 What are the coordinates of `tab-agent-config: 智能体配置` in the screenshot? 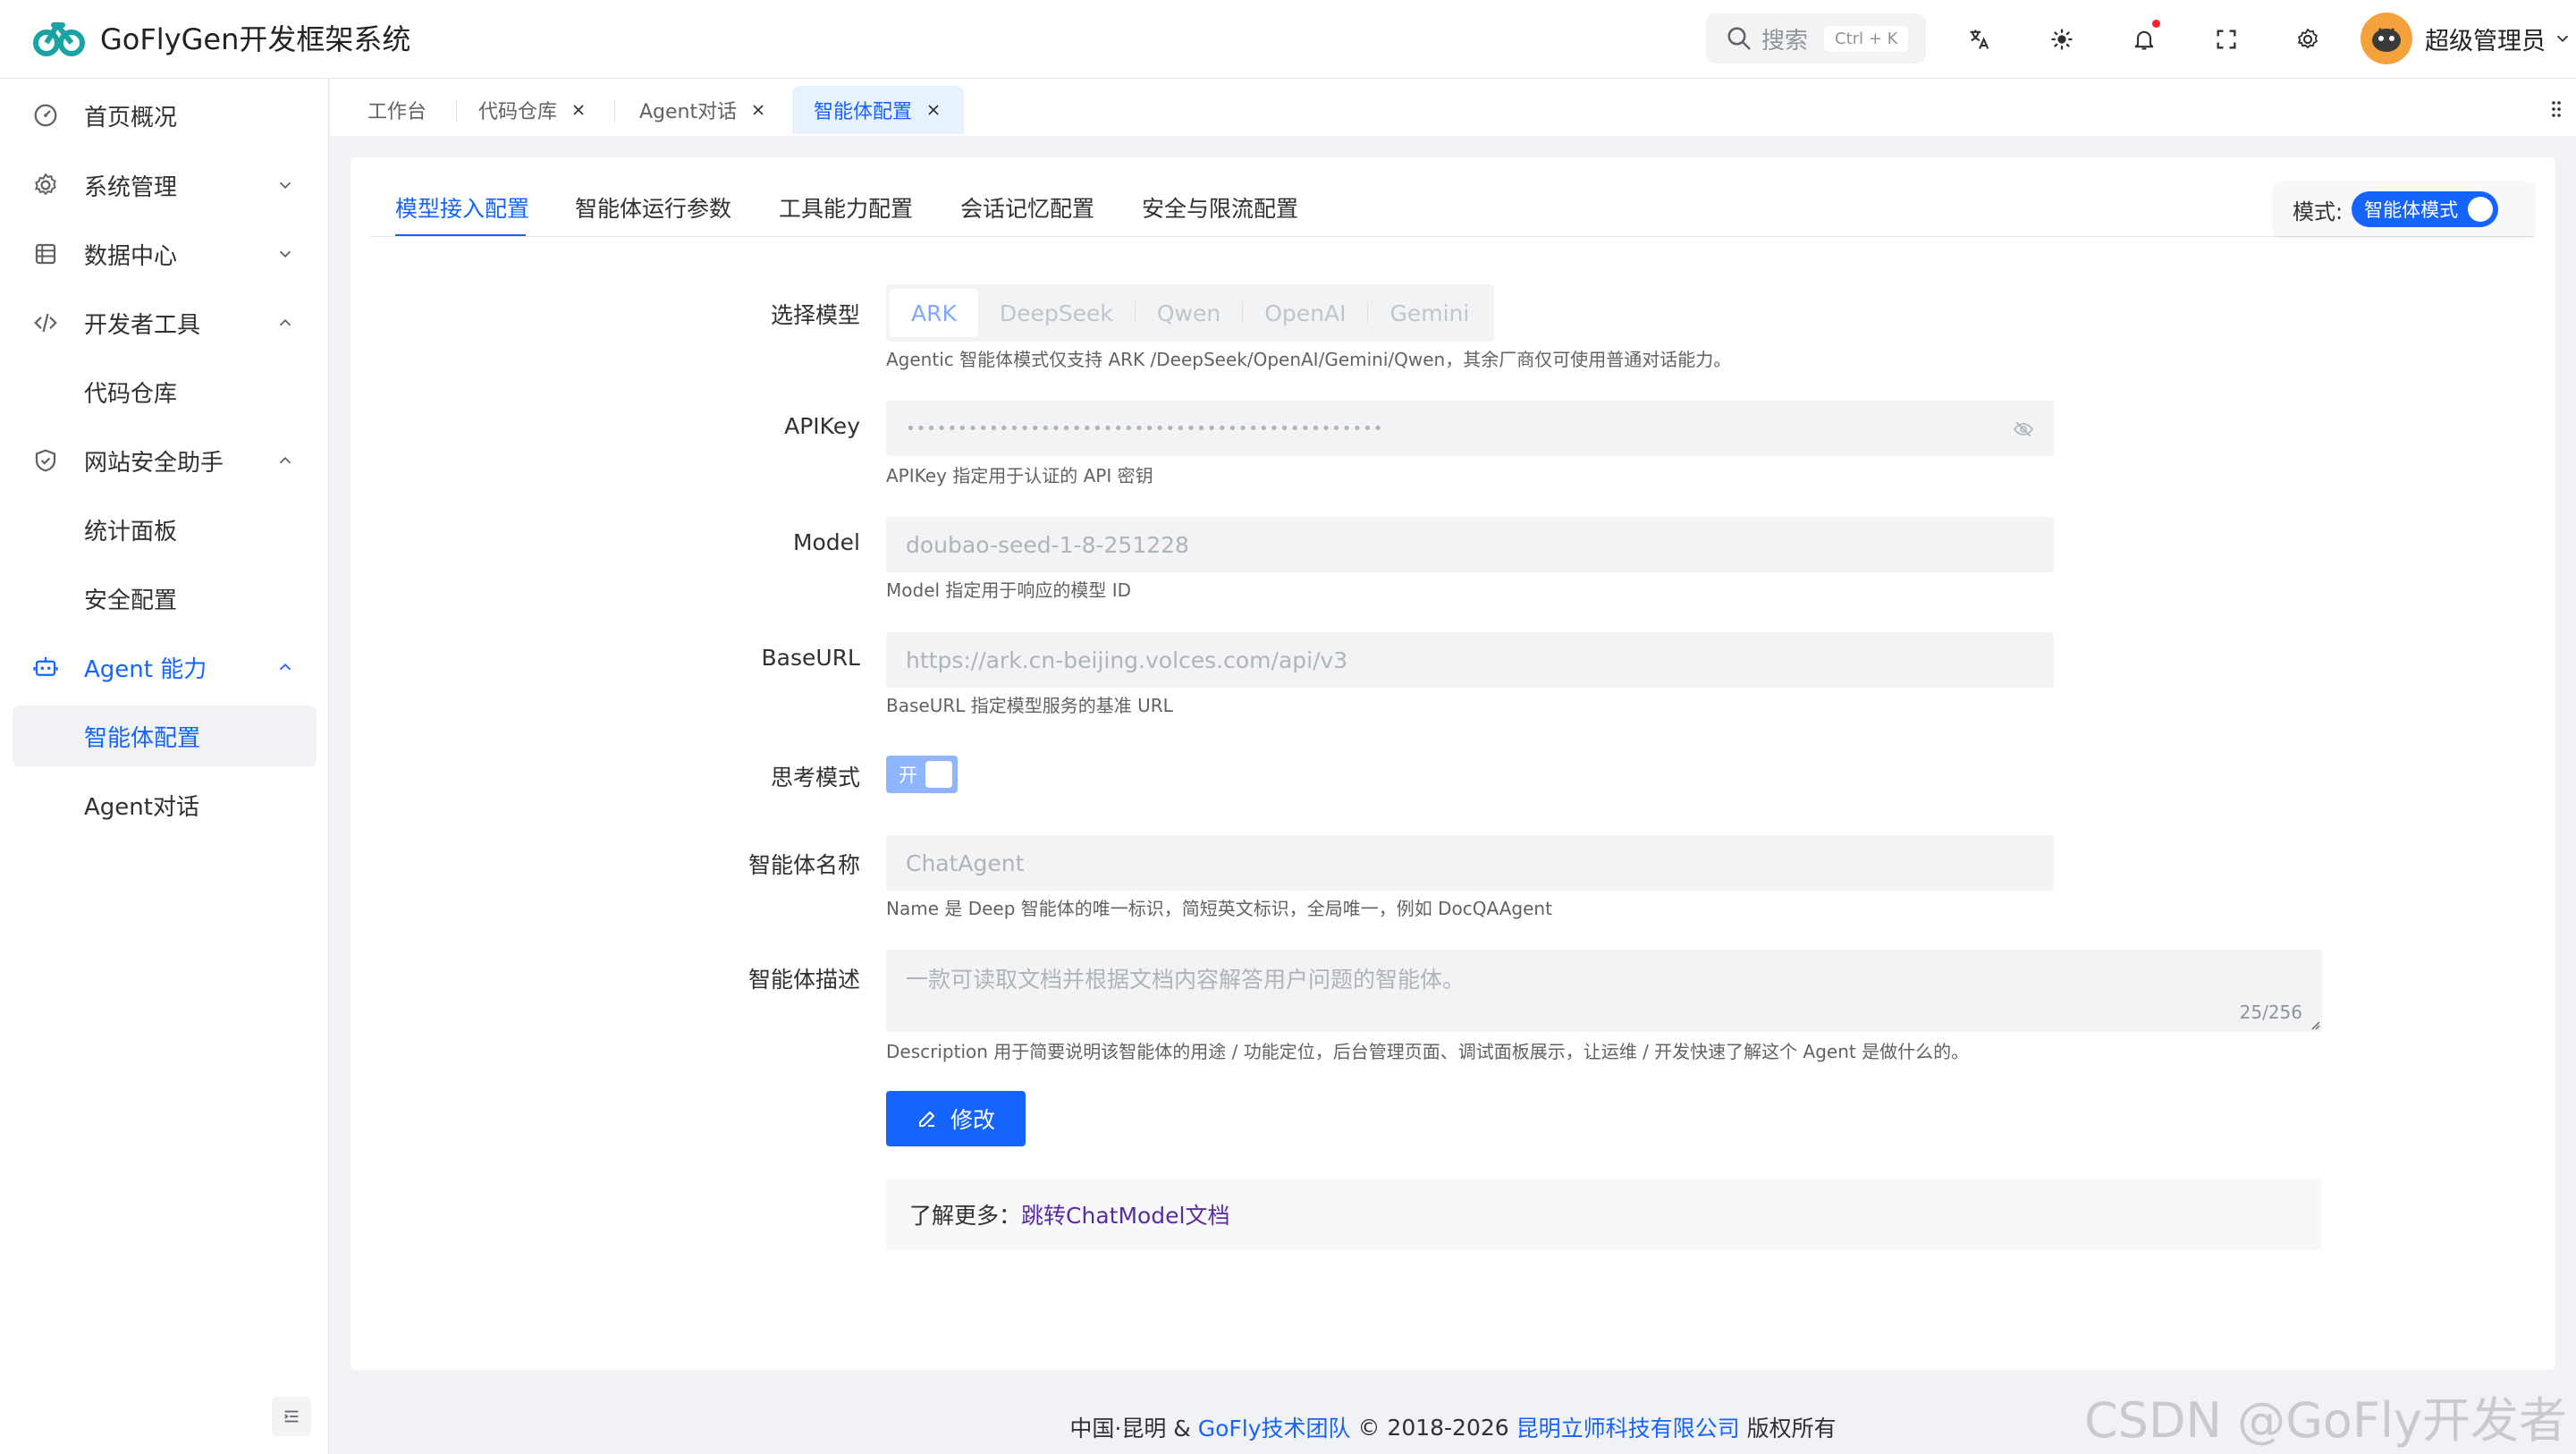 It's located at (878, 110).